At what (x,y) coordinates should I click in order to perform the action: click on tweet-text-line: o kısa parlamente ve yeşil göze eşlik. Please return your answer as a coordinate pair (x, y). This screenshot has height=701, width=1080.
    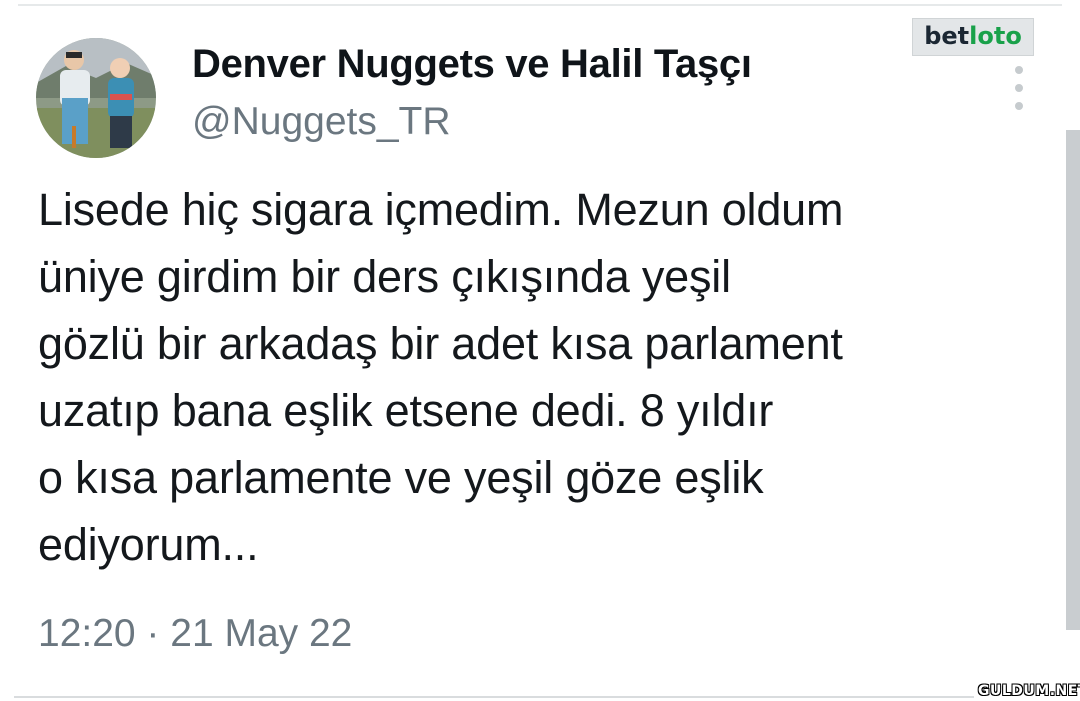
    Looking at the image, I should click on (401, 477).